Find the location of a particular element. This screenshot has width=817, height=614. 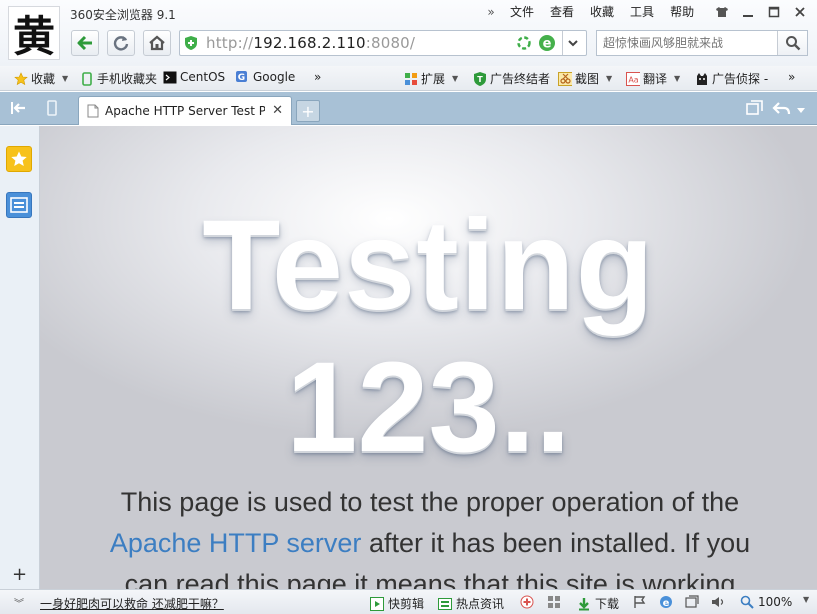

status-extension-button is located at coordinates (554, 602).